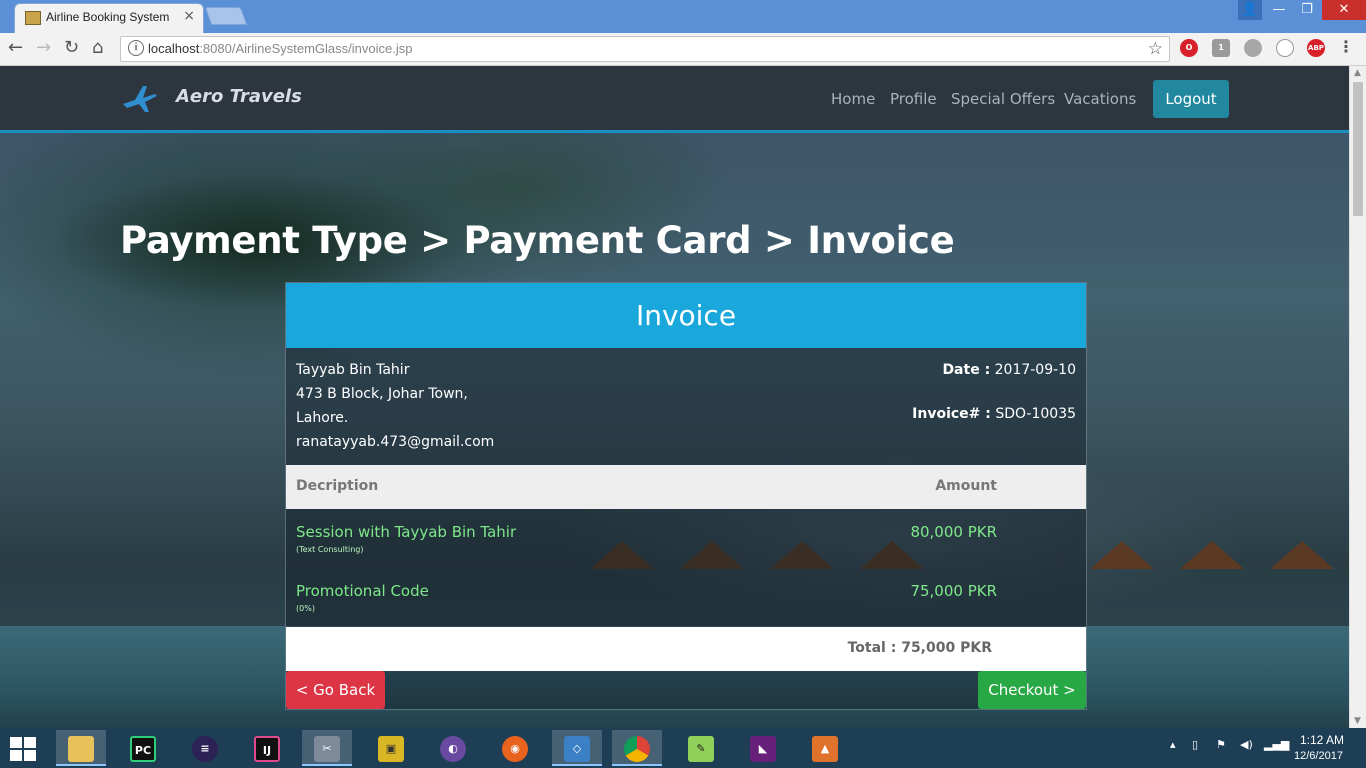 This screenshot has width=1366, height=768. Describe the element at coordinates (1285, 48) in the screenshot. I see `circle-icon` at that location.